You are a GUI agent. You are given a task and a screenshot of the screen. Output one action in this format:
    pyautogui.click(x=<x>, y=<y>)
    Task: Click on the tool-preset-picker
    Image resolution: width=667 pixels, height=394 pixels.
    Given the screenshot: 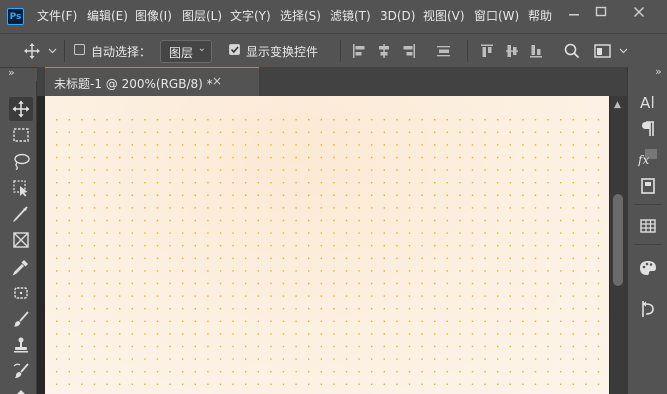 What is the action you would take?
    pyautogui.click(x=42, y=52)
    